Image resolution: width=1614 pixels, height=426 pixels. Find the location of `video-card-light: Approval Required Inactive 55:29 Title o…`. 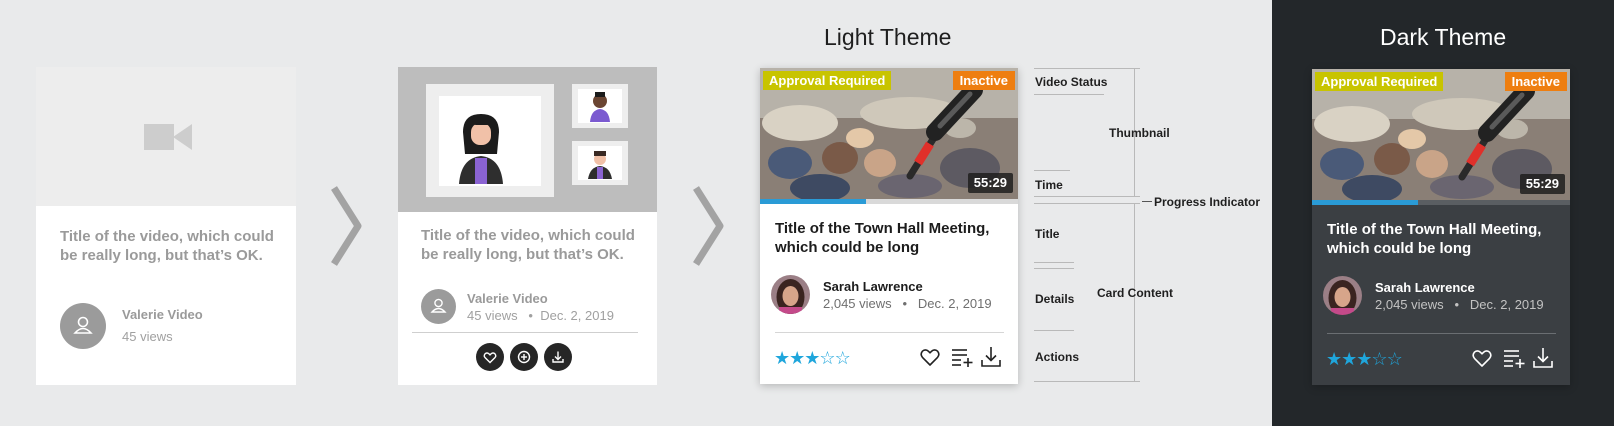

video-card-light: Approval Required Inactive 55:29 Title o… is located at coordinates (889, 226).